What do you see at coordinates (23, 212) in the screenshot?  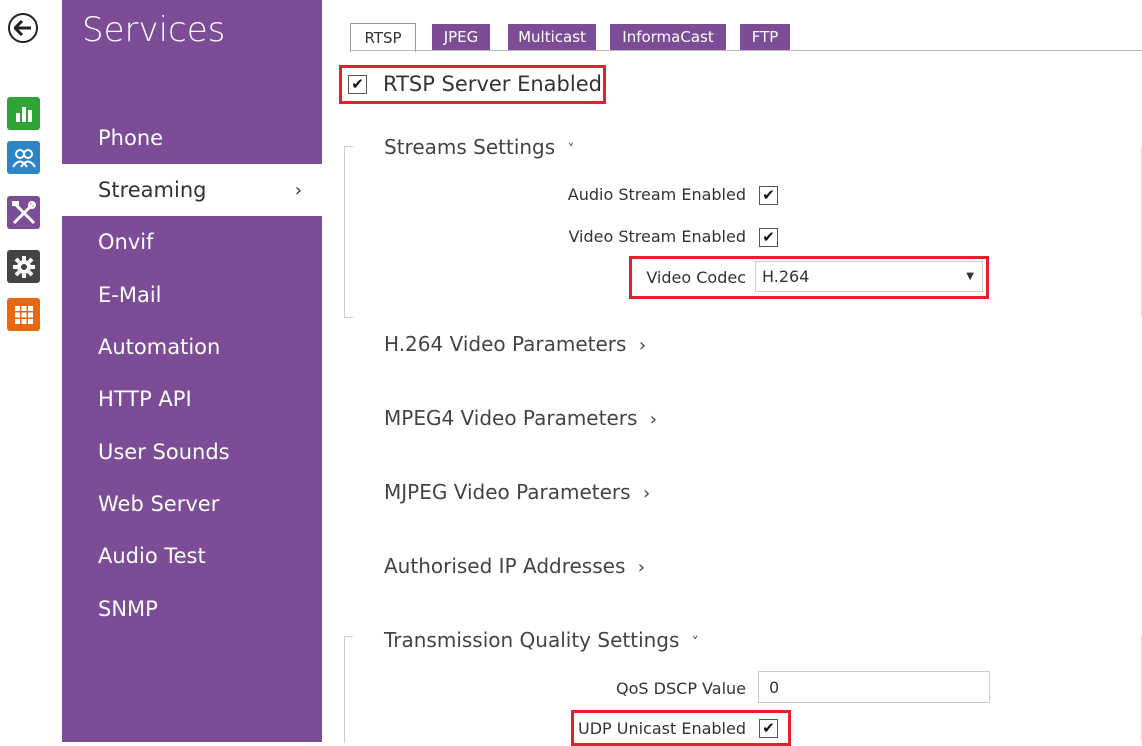 I see `hardware-tools-icon` at bounding box center [23, 212].